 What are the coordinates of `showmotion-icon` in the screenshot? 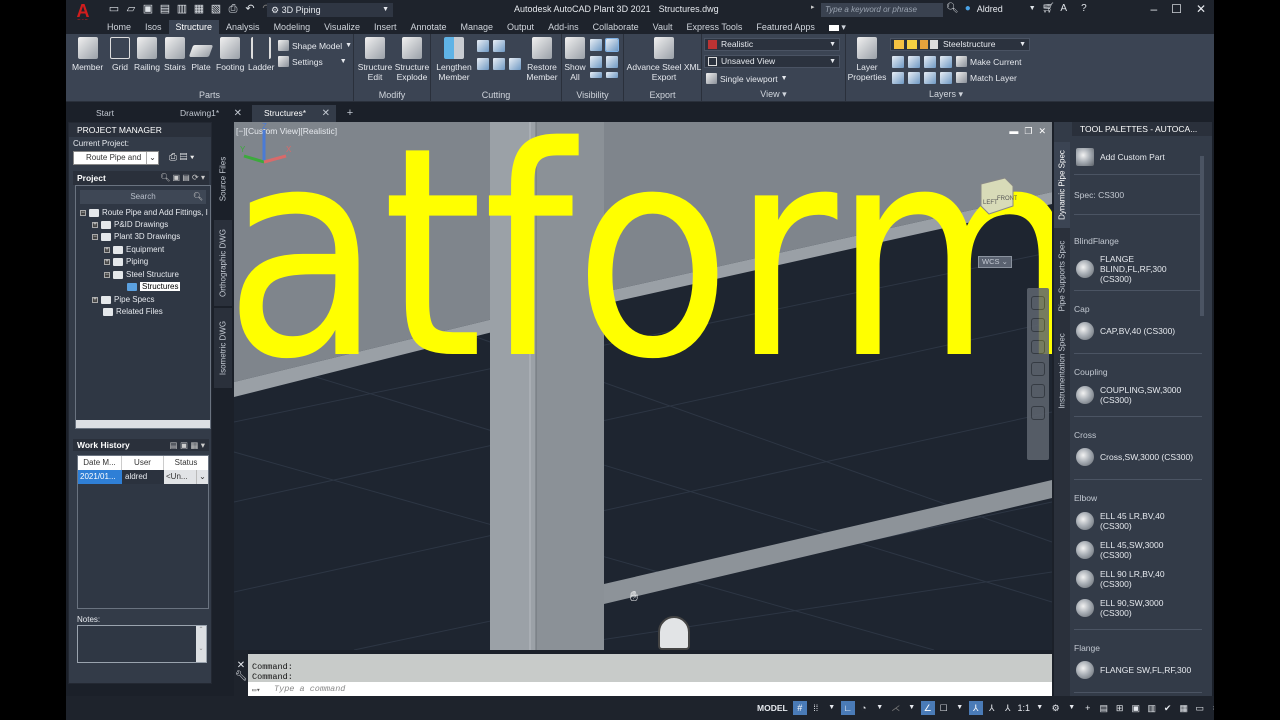 It's located at (1038, 391).